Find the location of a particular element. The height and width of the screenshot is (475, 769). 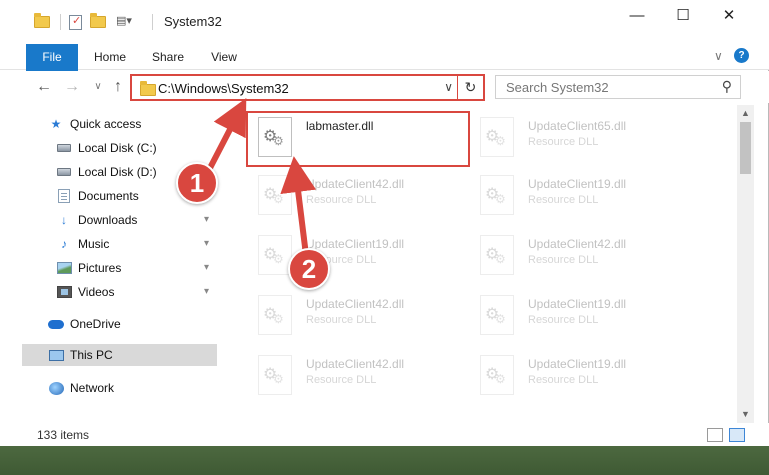

star-icon: ★ is located at coordinates (56, 124).